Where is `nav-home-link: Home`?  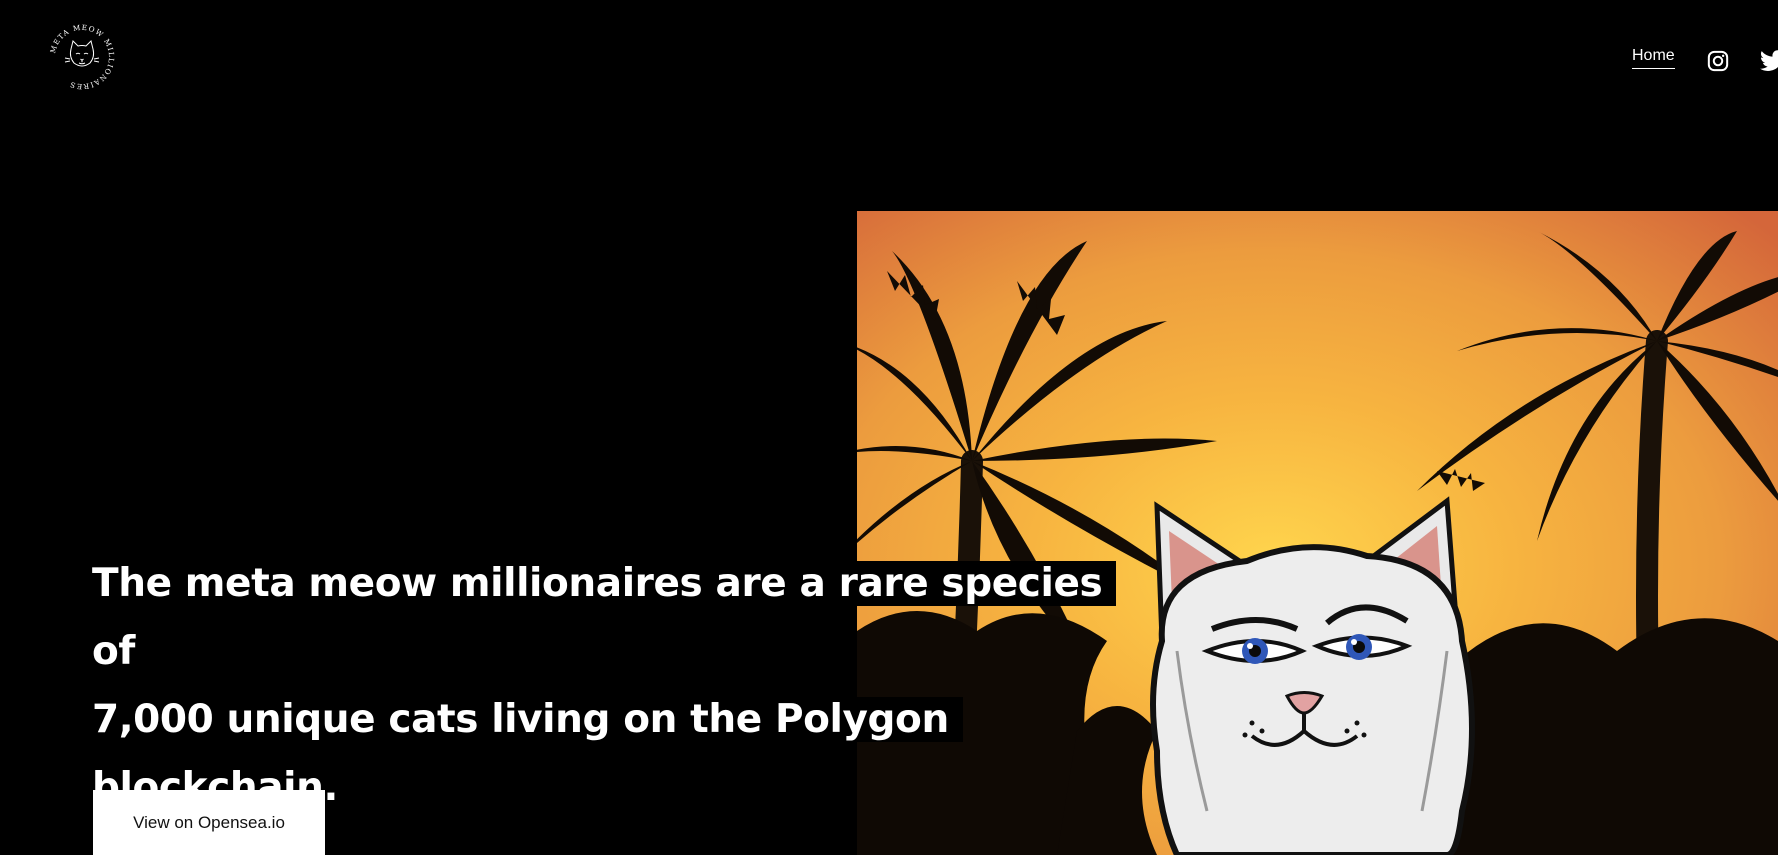 nav-home-link: Home is located at coordinates (1653, 58).